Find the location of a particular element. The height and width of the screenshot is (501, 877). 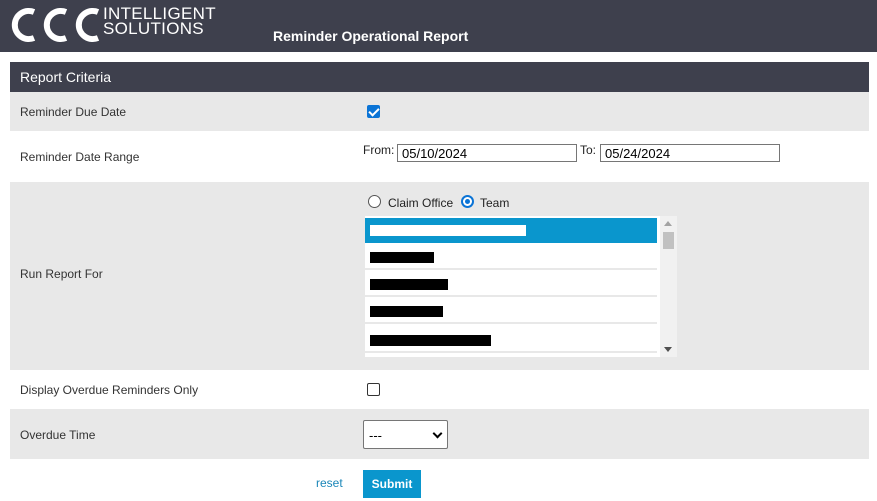

from-date-input is located at coordinates (487, 153).